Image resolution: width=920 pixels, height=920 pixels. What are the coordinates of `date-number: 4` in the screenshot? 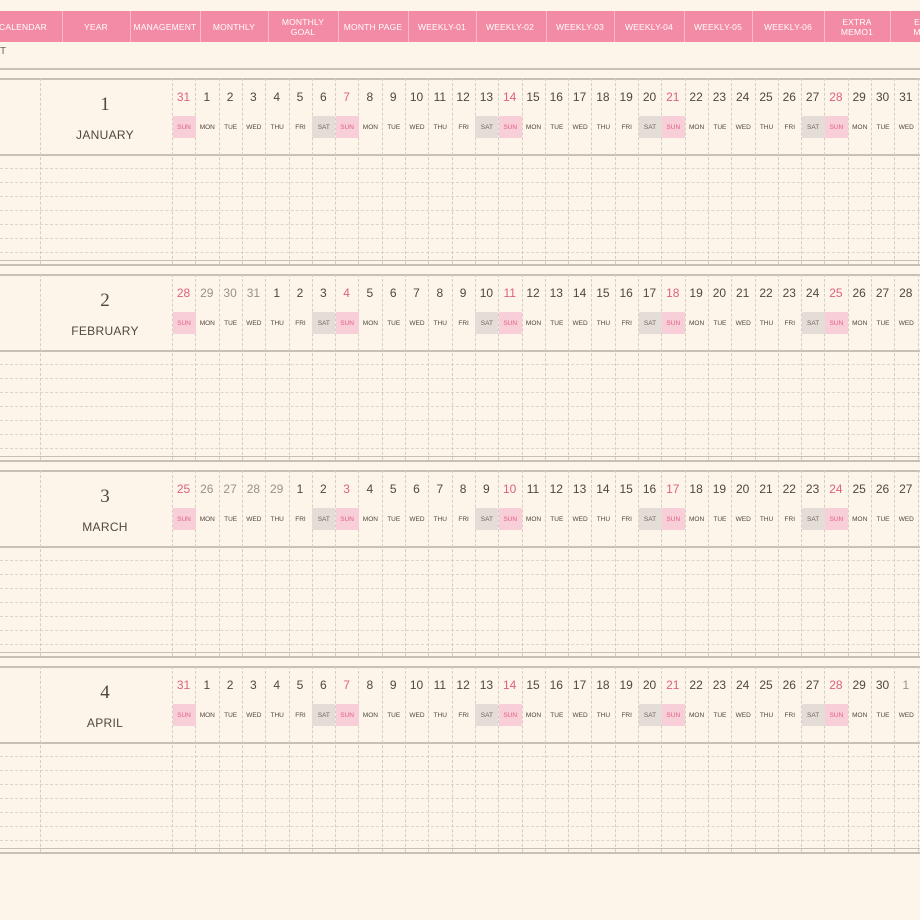 It's located at (346, 293).